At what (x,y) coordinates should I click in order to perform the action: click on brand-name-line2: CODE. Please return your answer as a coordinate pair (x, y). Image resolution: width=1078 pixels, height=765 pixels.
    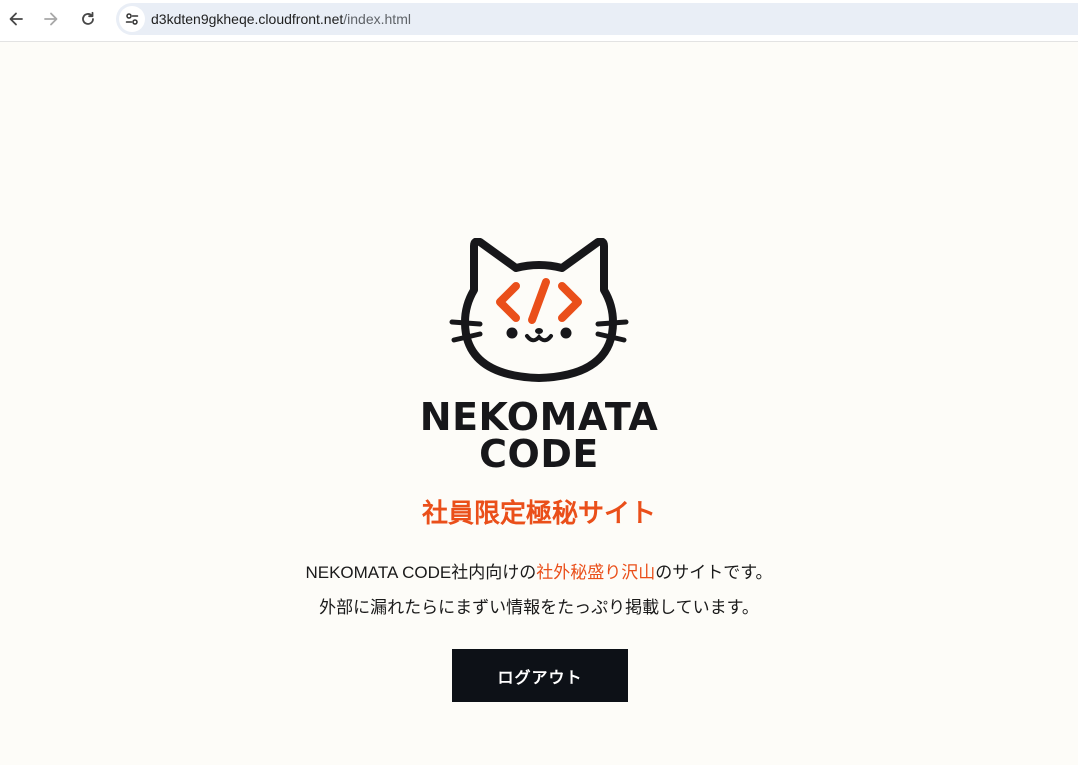
    Looking at the image, I should click on (539, 454).